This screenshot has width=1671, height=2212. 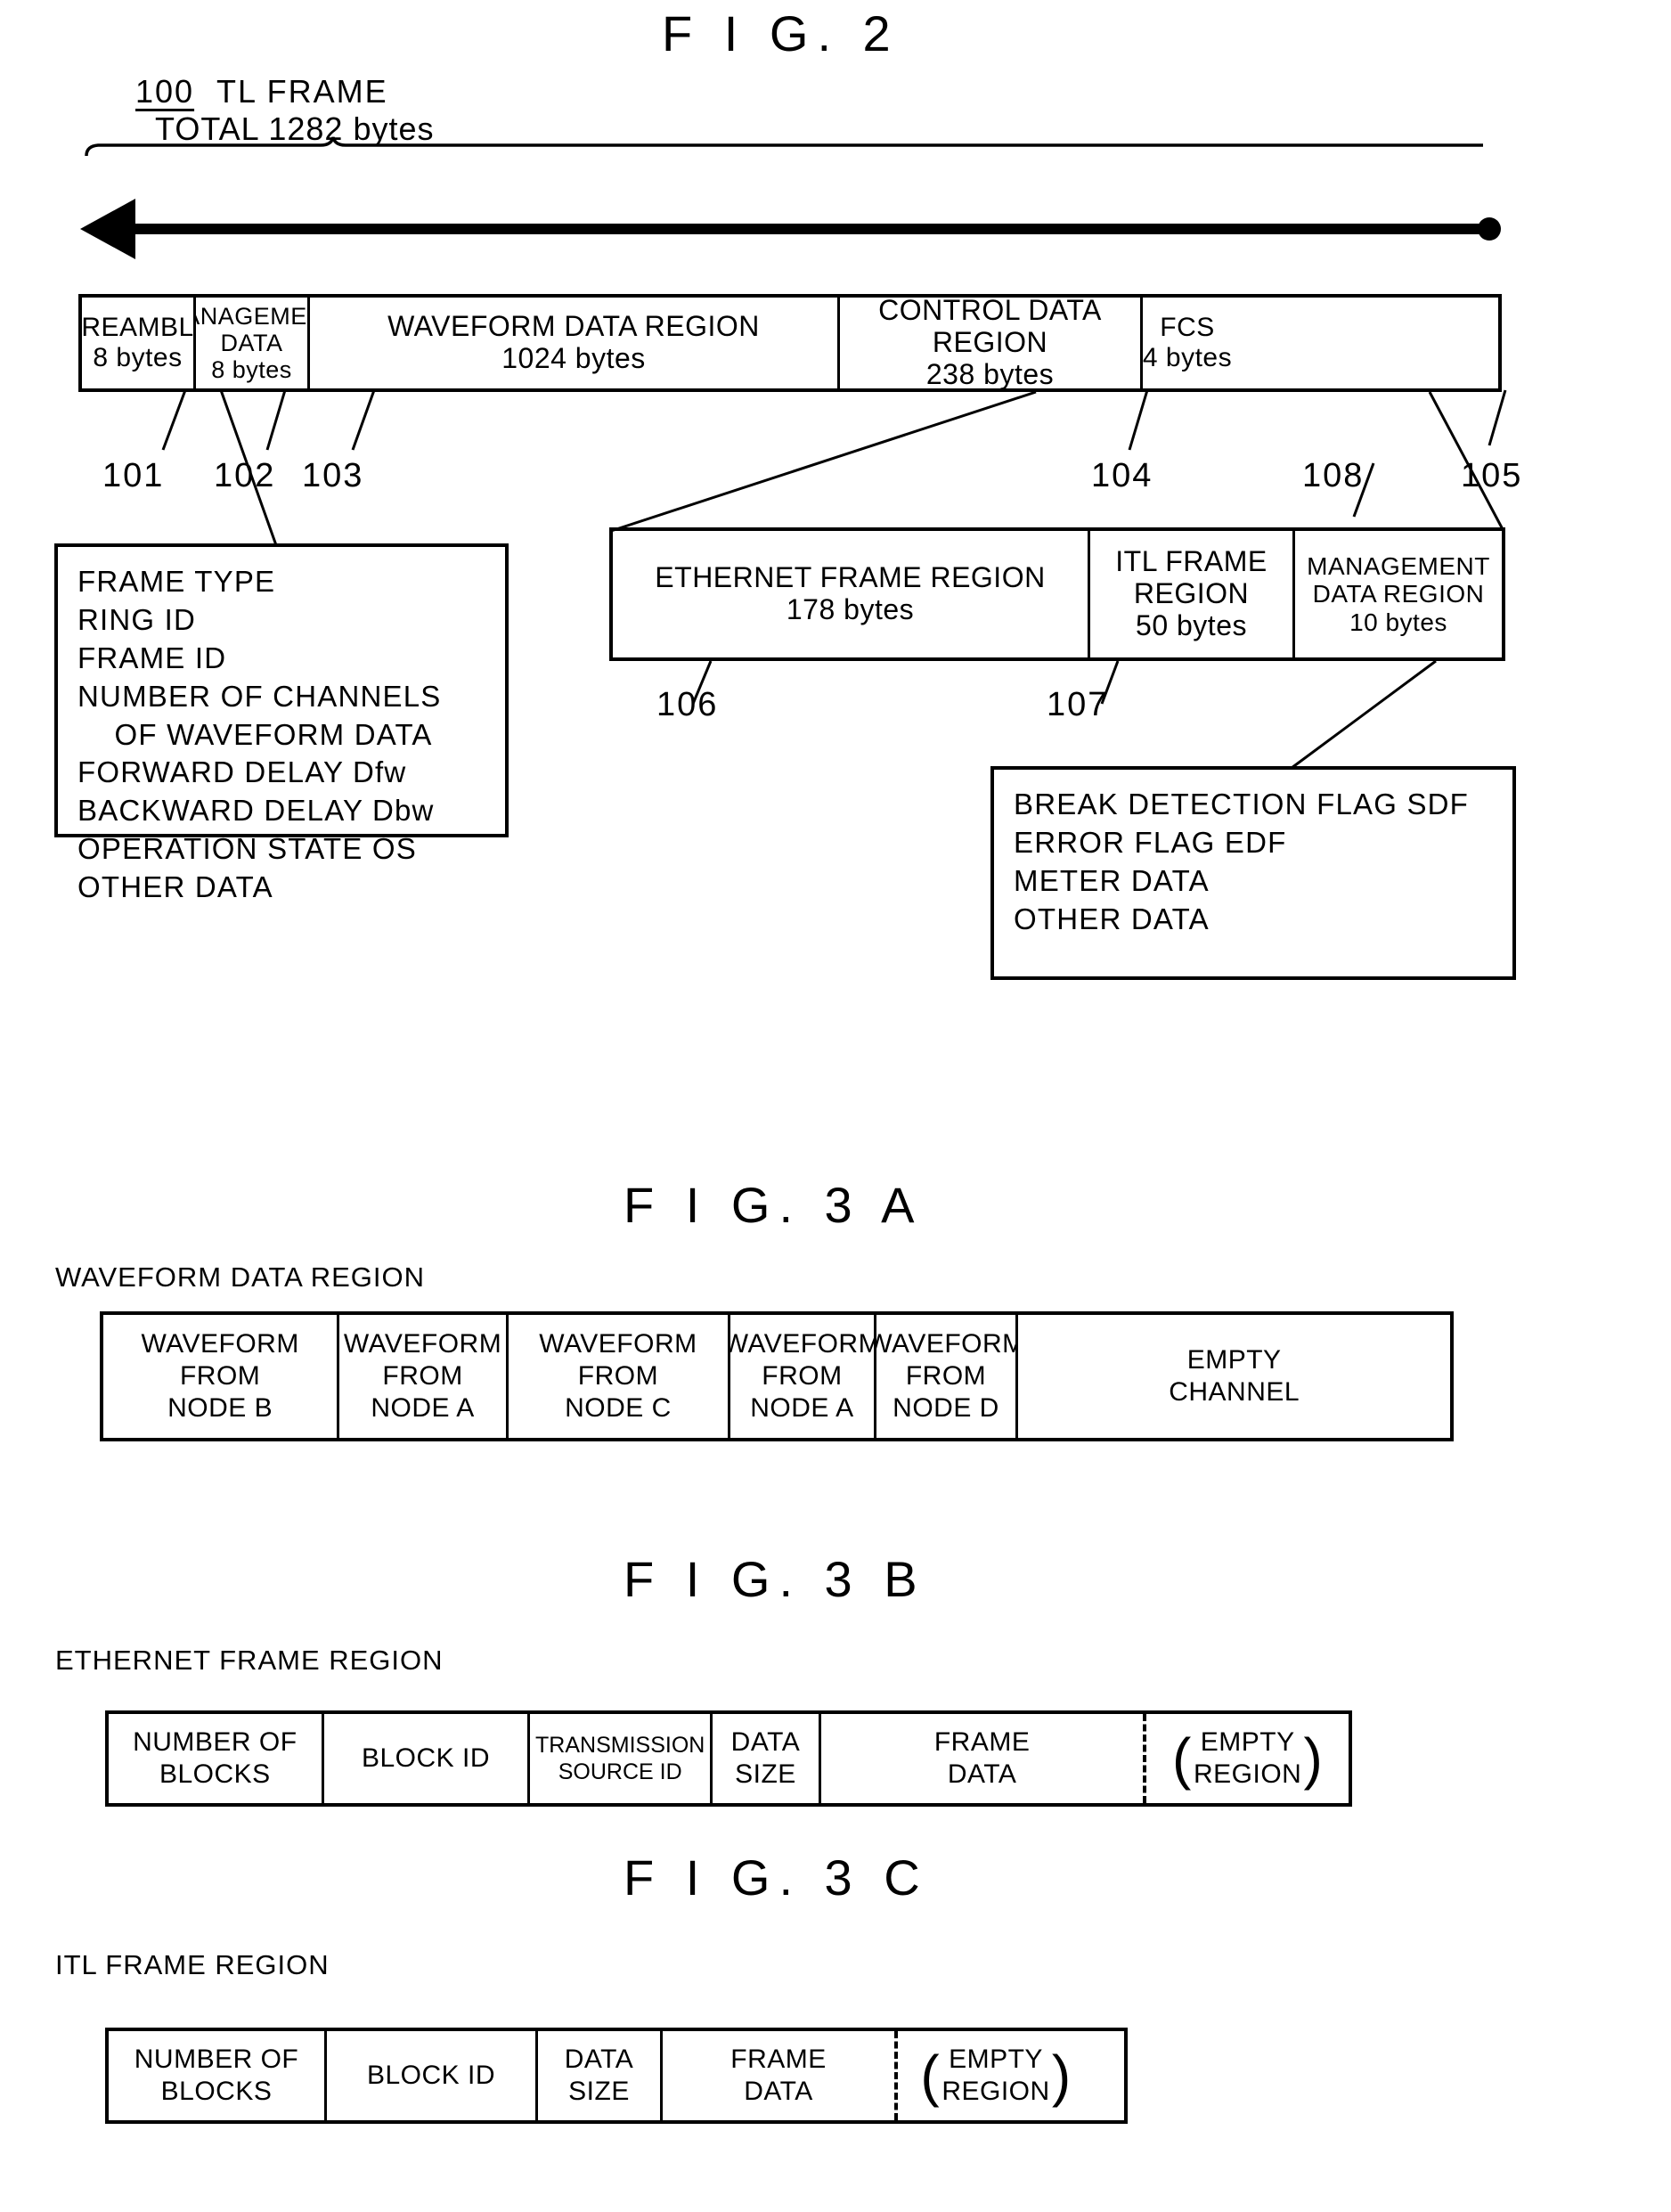 I want to click on tl-frame-cell-3: CONTROL DATA REGION 238 bytes, so click(x=991, y=343).